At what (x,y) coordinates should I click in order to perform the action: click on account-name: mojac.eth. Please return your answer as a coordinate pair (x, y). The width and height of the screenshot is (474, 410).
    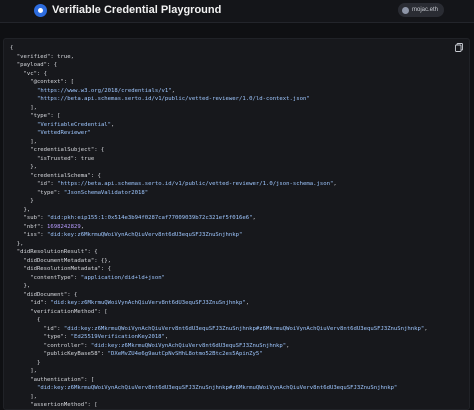
    Looking at the image, I should click on (424, 10).